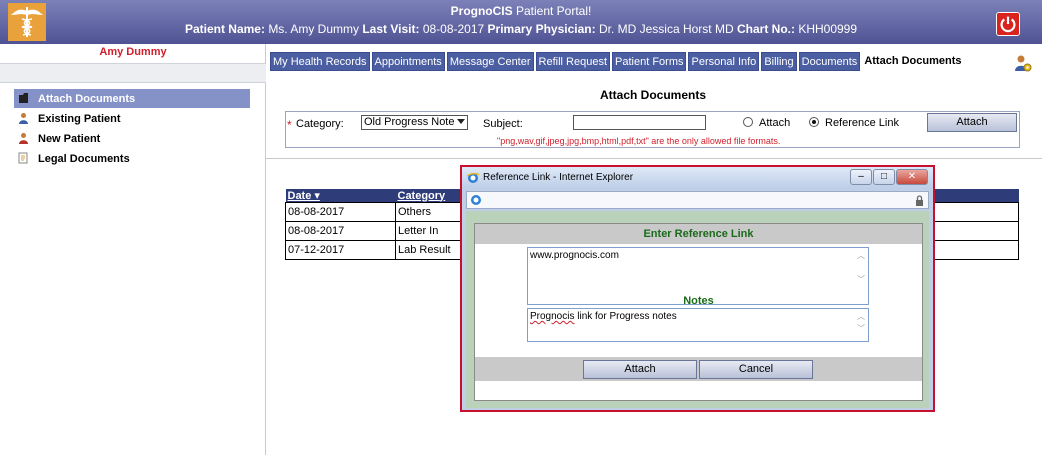  What do you see at coordinates (756, 369) in the screenshot?
I see `popup-cancel-button: Cancel` at bounding box center [756, 369].